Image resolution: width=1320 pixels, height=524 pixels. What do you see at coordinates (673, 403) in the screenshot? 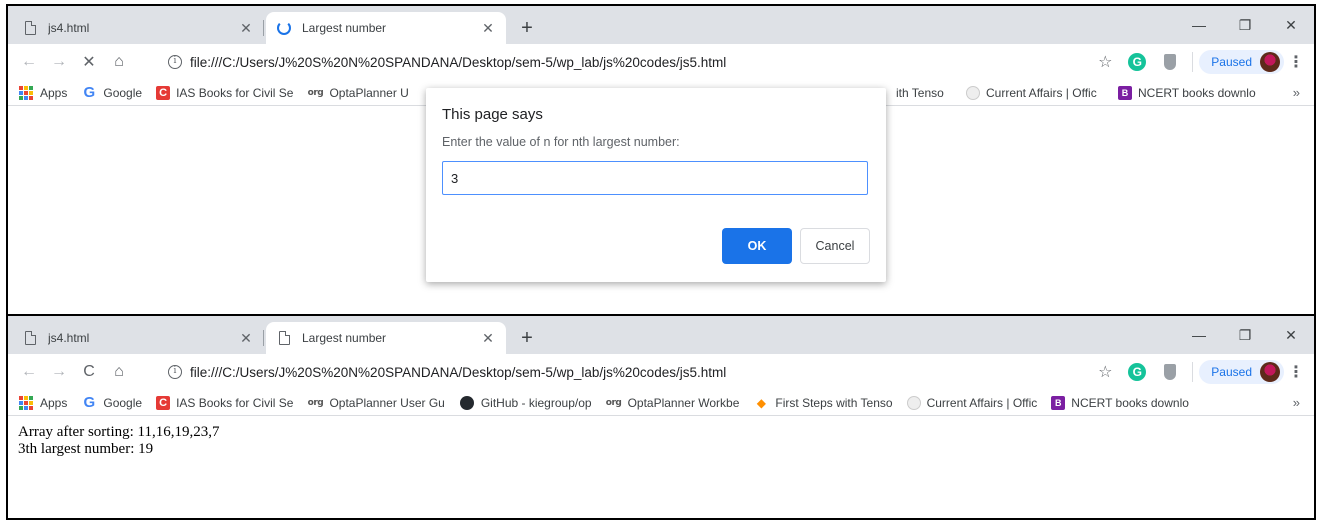
I see `bookmark-optaplanner-workbench: org OptaPlanner Workbe` at bounding box center [673, 403].